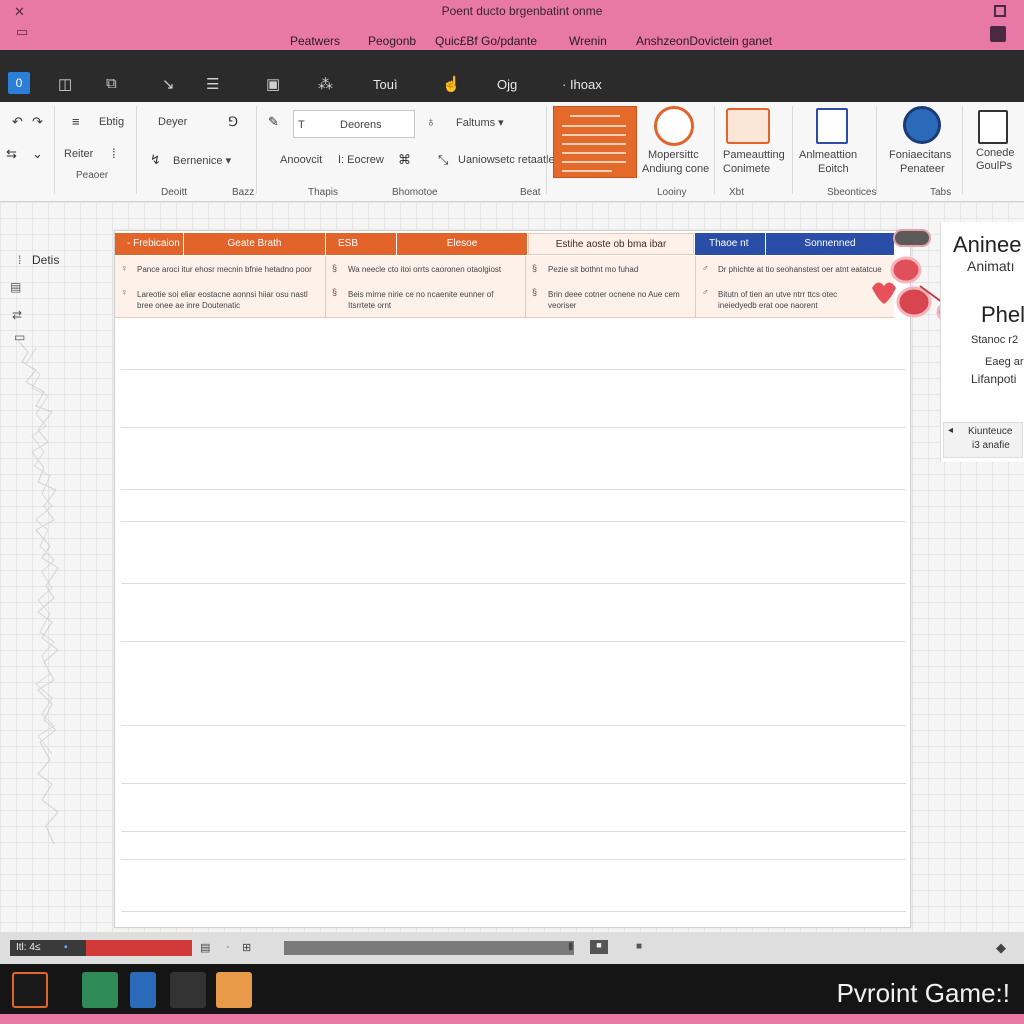 The height and width of the screenshot is (1024, 1024). What do you see at coordinates (675, 169) in the screenshot?
I see `command-1-label-2: Andiung cone` at bounding box center [675, 169].